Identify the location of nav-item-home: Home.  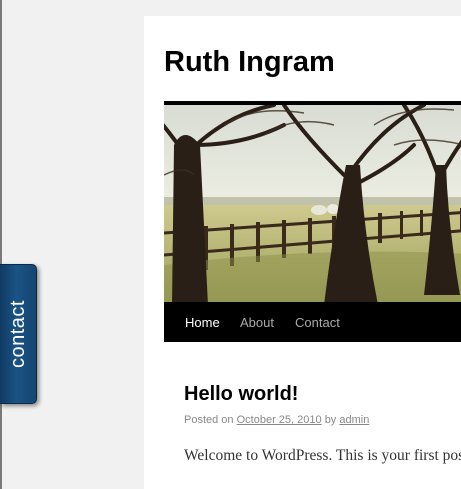
(202, 322).